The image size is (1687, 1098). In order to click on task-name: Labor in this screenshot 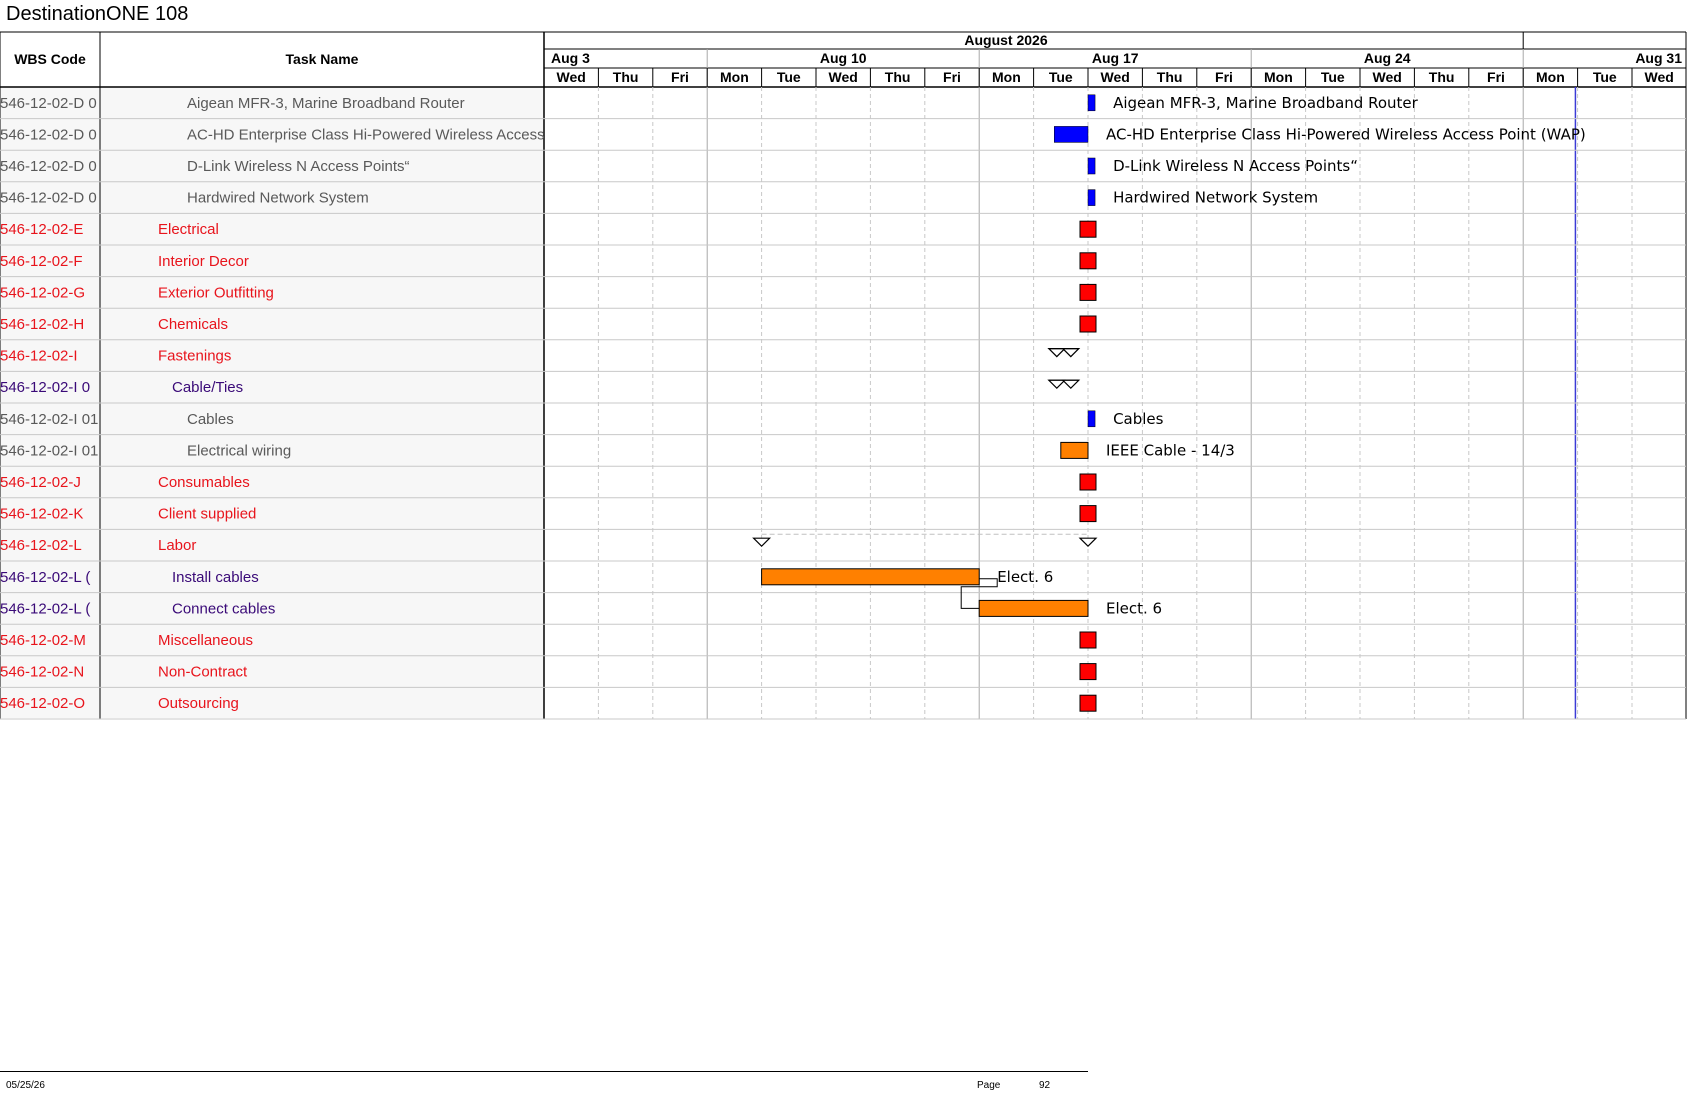, I will do `click(177, 545)`.